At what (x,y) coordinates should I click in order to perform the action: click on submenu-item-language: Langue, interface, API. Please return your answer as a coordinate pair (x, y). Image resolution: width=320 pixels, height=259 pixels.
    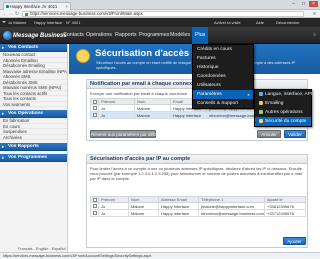
    Looking at the image, I should click on (284, 94).